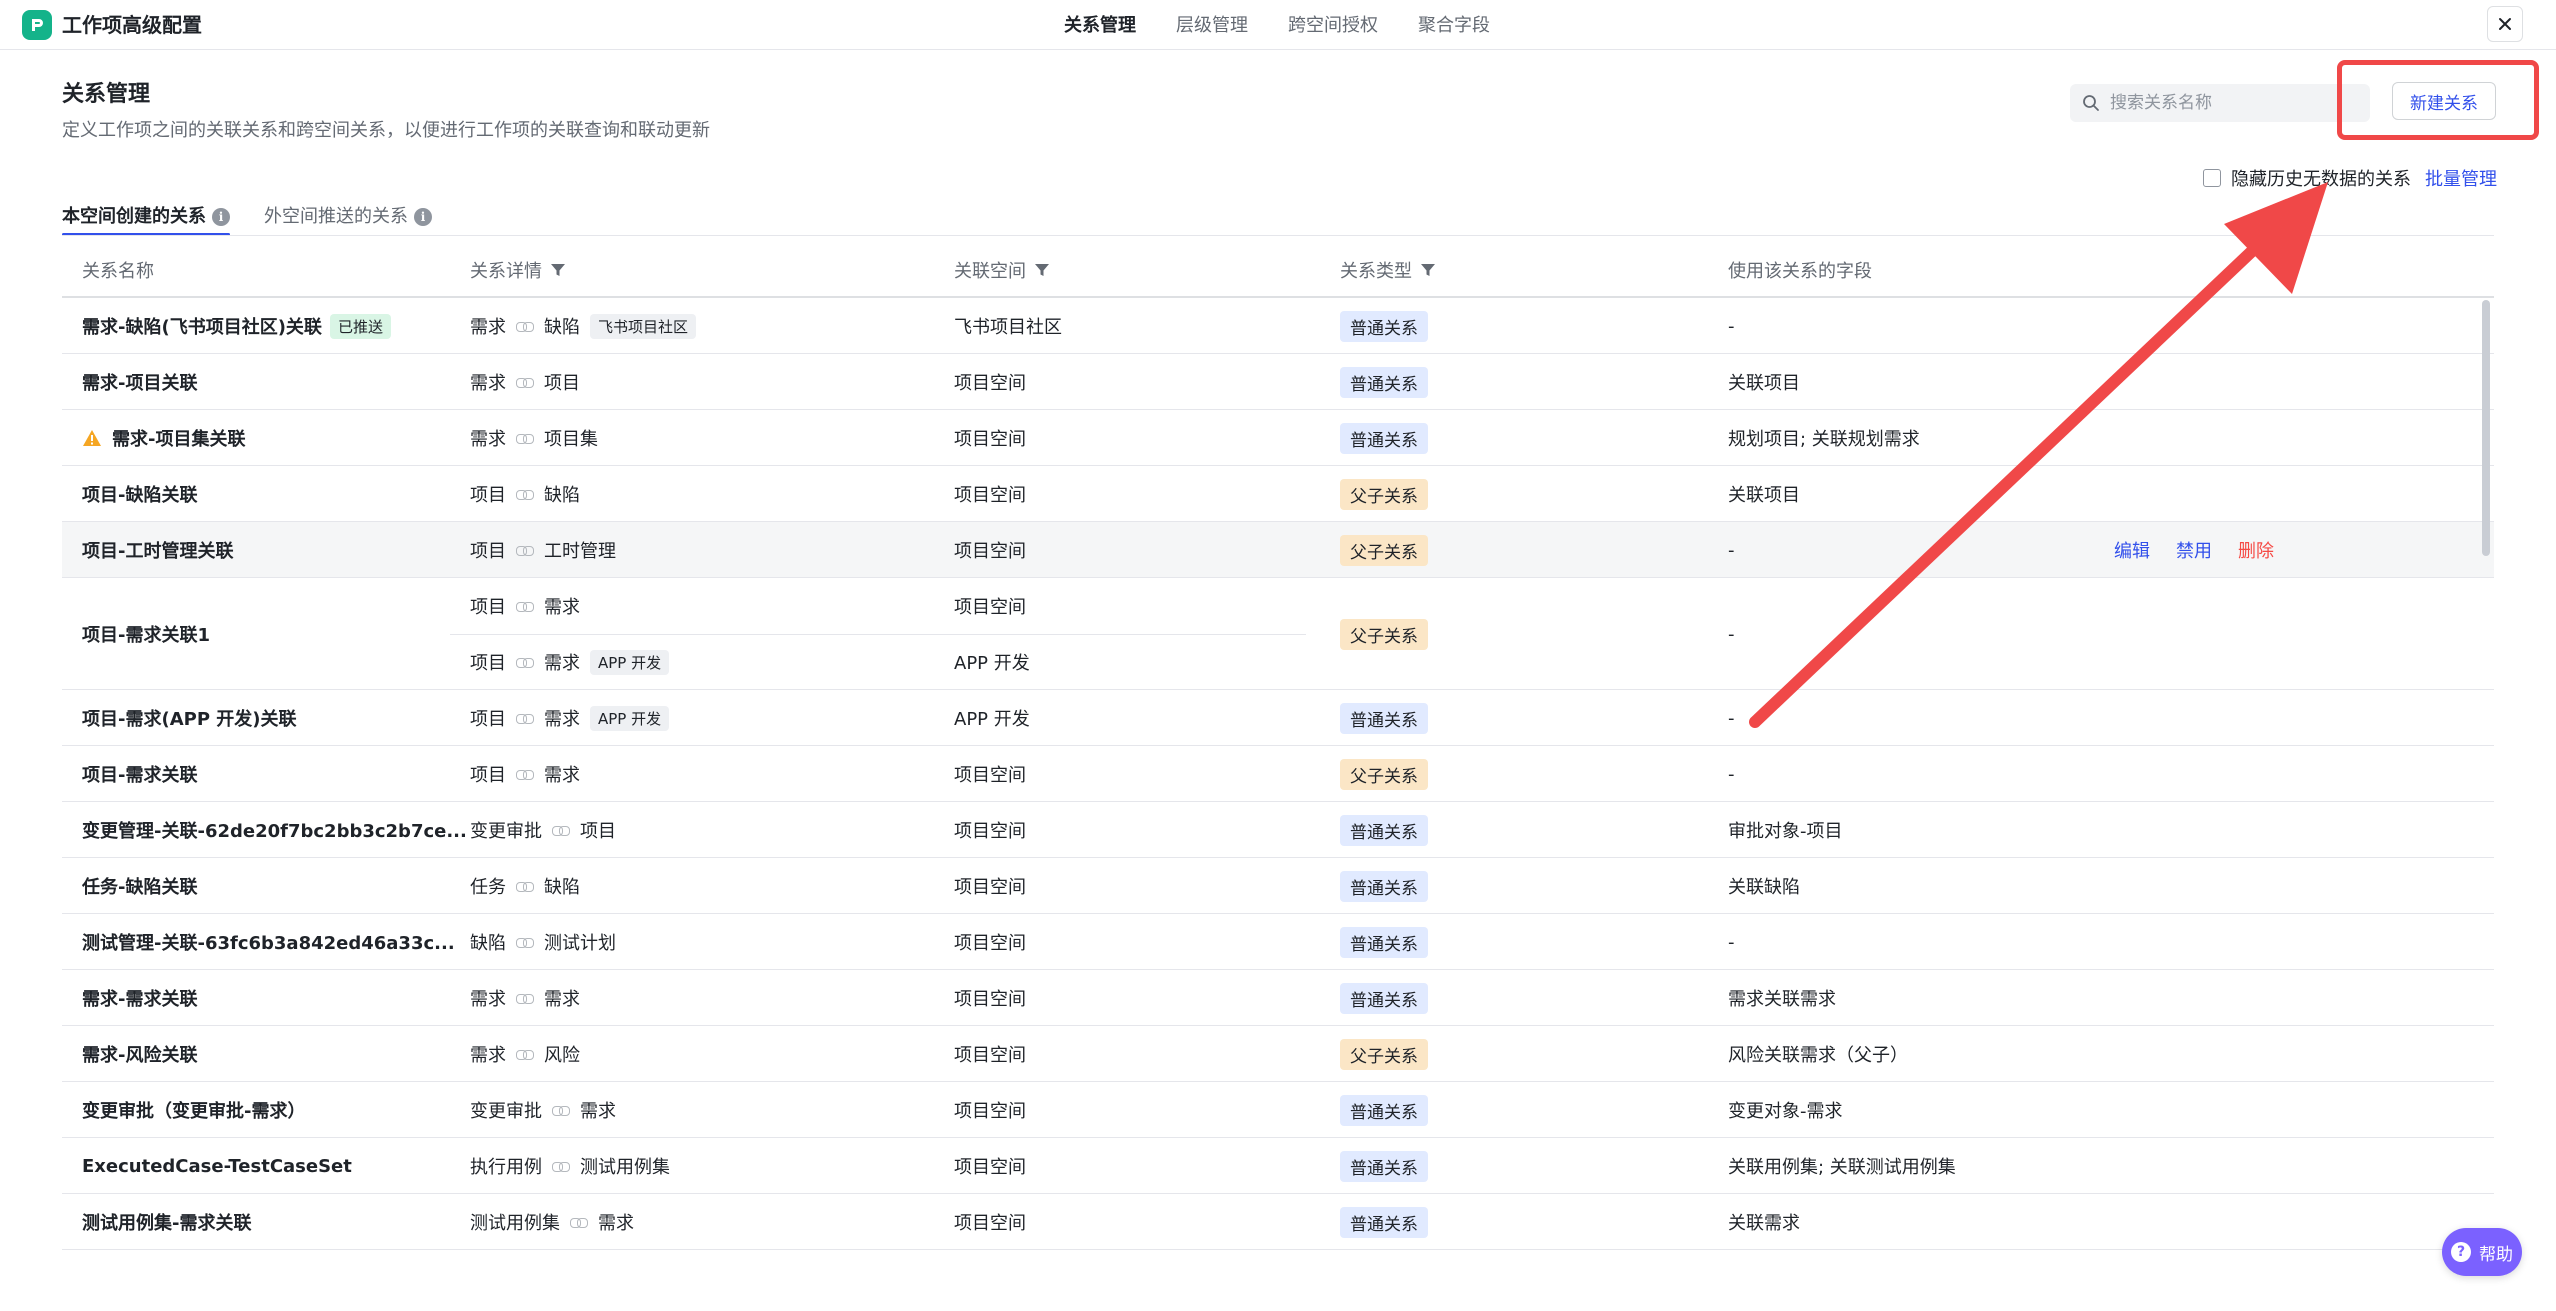  What do you see at coordinates (518, 270) in the screenshot?
I see `column-header-detail: 关系详情` at bounding box center [518, 270].